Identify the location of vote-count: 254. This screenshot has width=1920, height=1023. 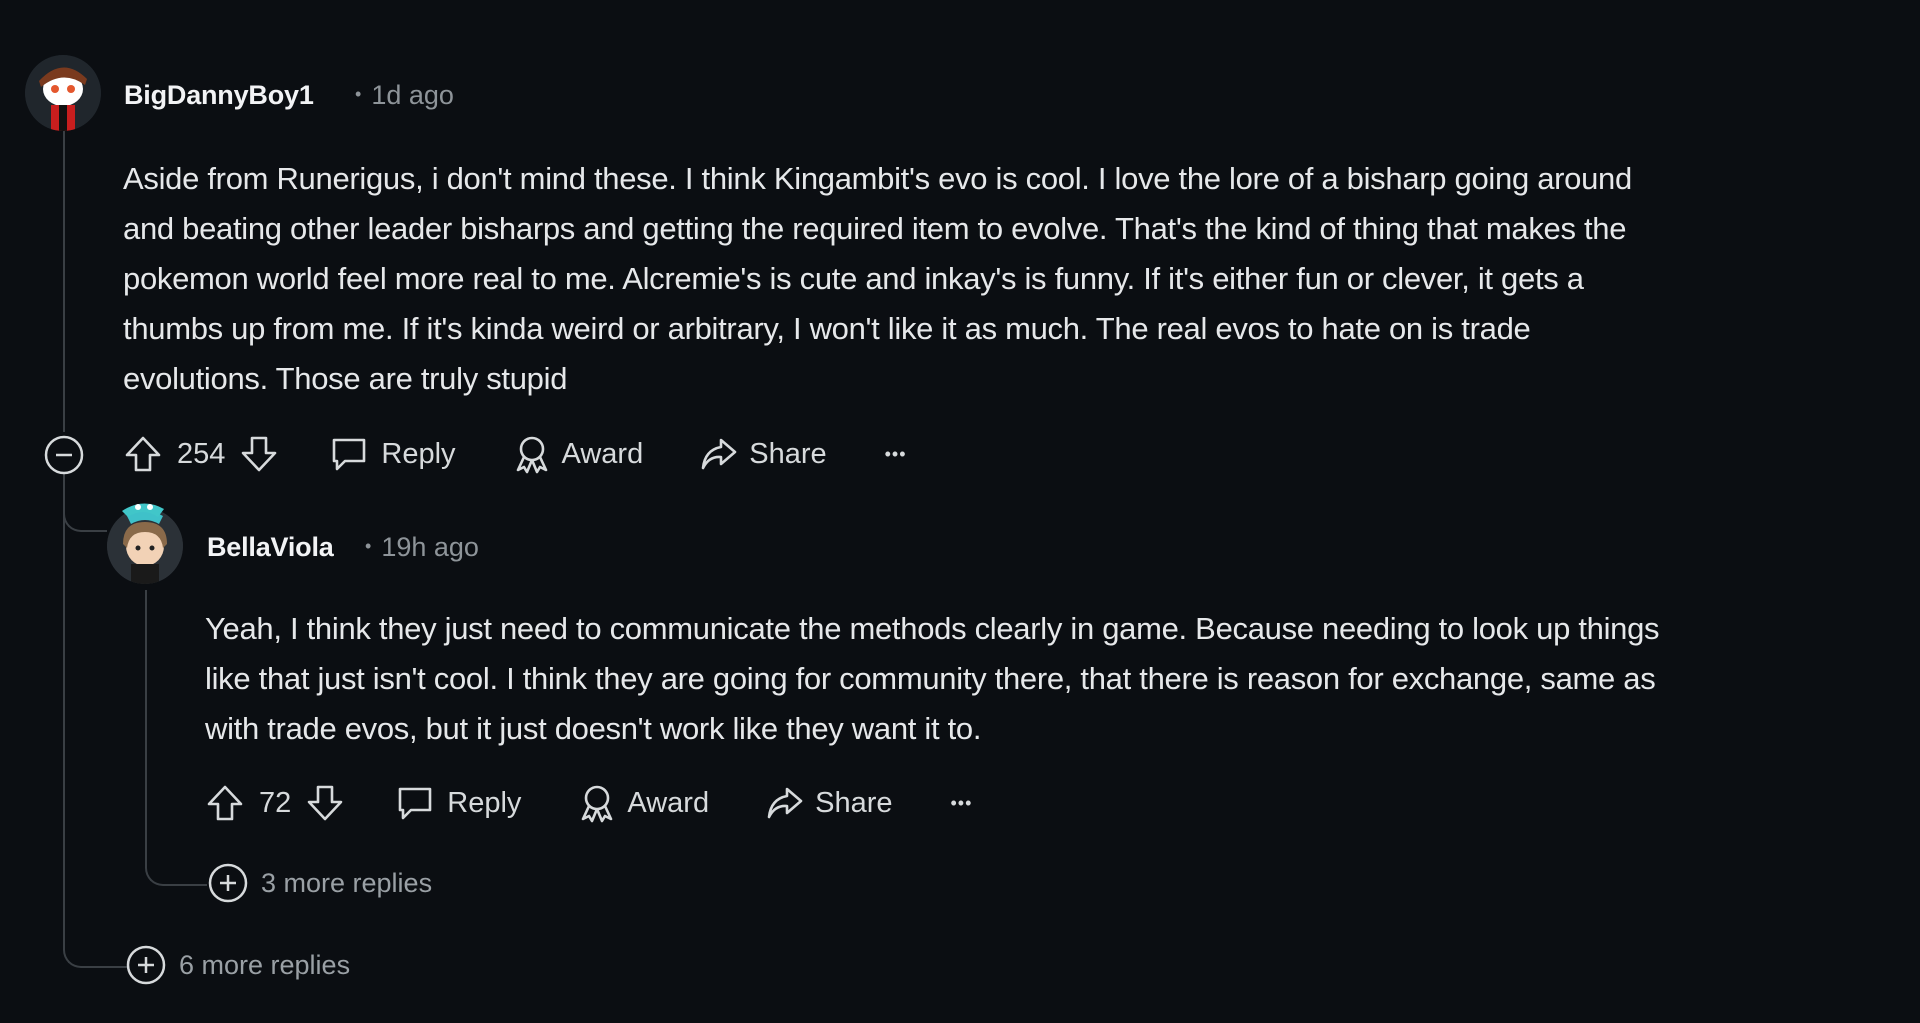
(201, 453).